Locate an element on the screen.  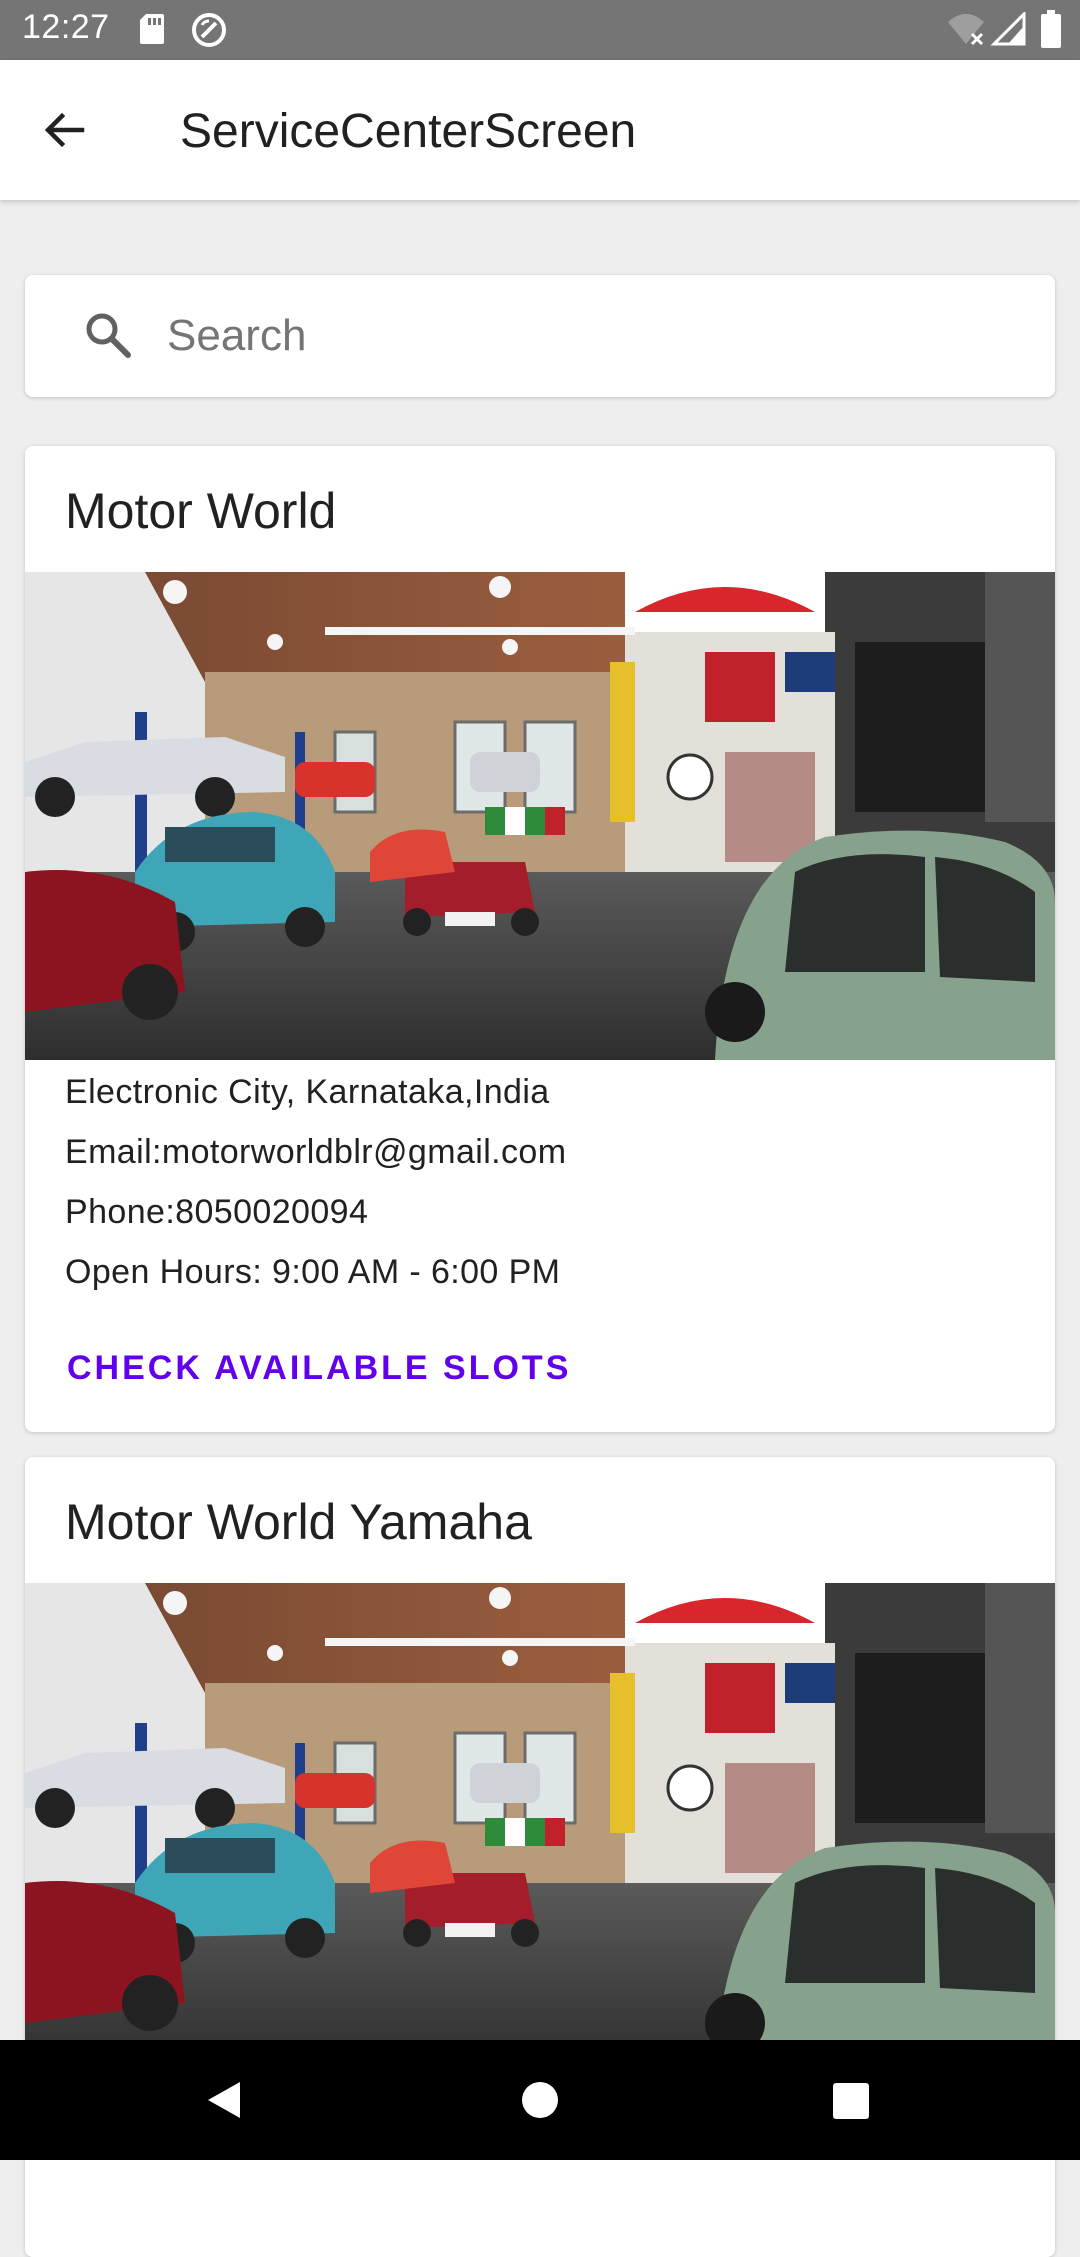
nav-home-icon is located at coordinates (540, 2102).